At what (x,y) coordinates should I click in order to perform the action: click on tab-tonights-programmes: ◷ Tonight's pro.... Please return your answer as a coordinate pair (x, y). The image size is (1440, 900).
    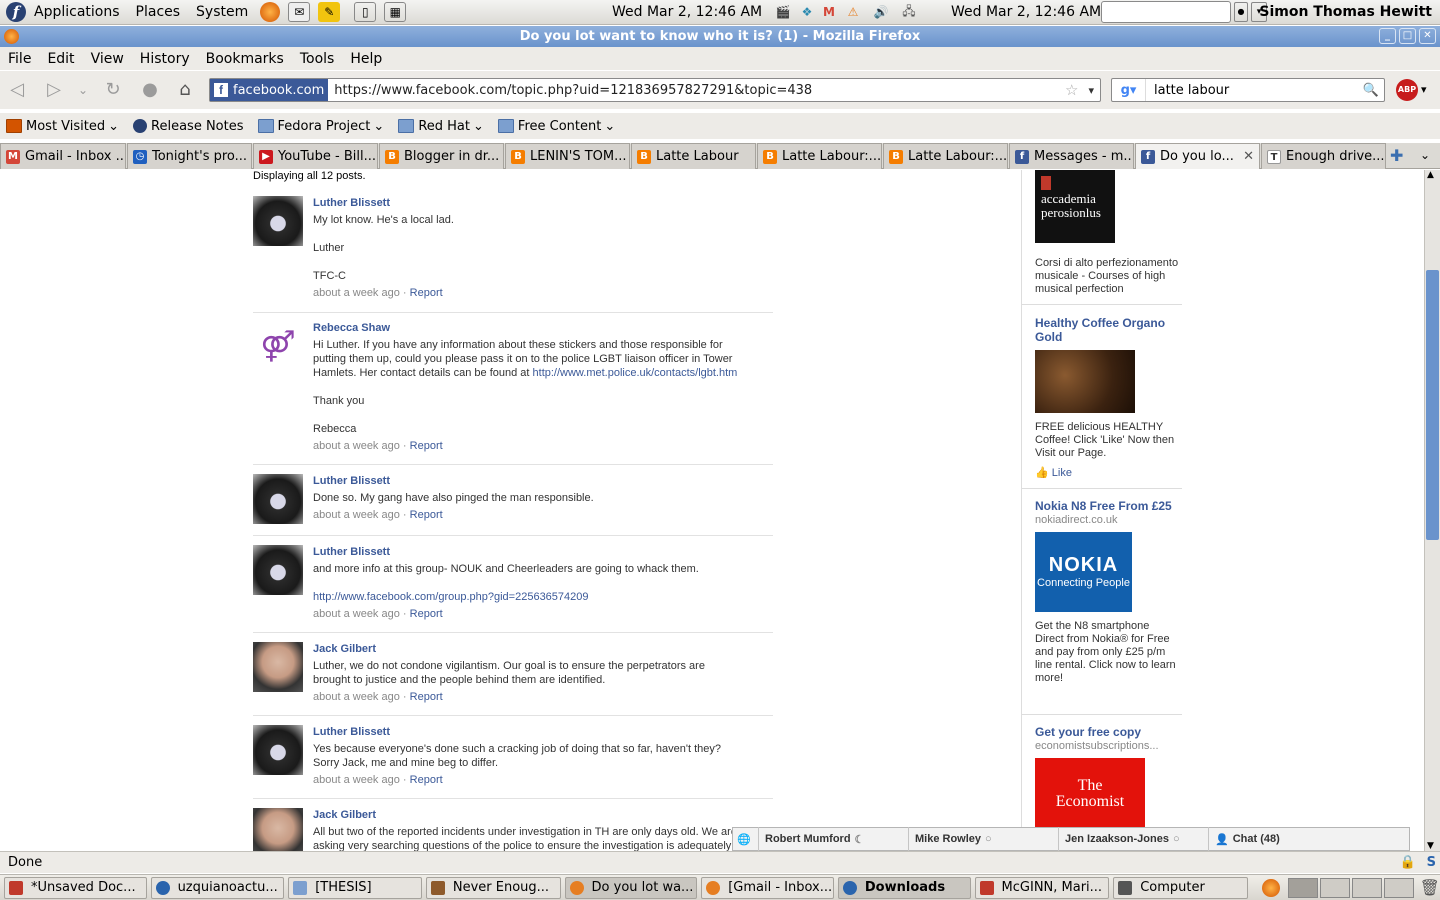
    Looking at the image, I should click on (189, 156).